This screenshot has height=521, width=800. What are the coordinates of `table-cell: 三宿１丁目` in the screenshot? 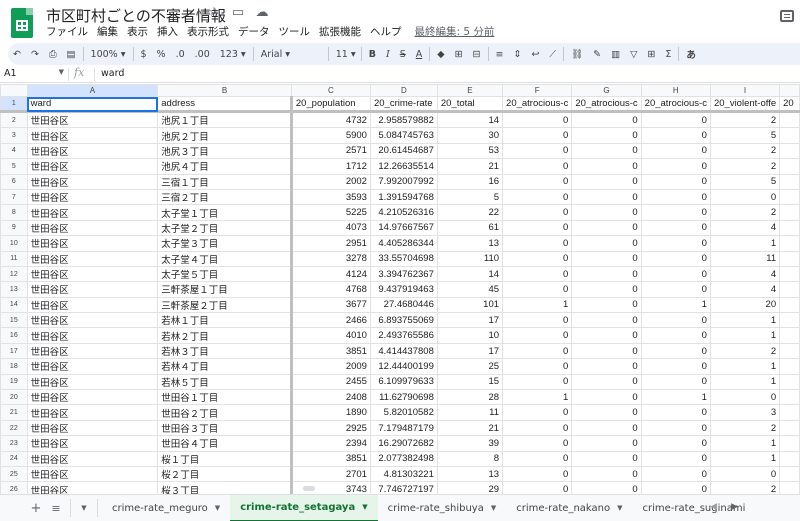 It's located at (225, 181).